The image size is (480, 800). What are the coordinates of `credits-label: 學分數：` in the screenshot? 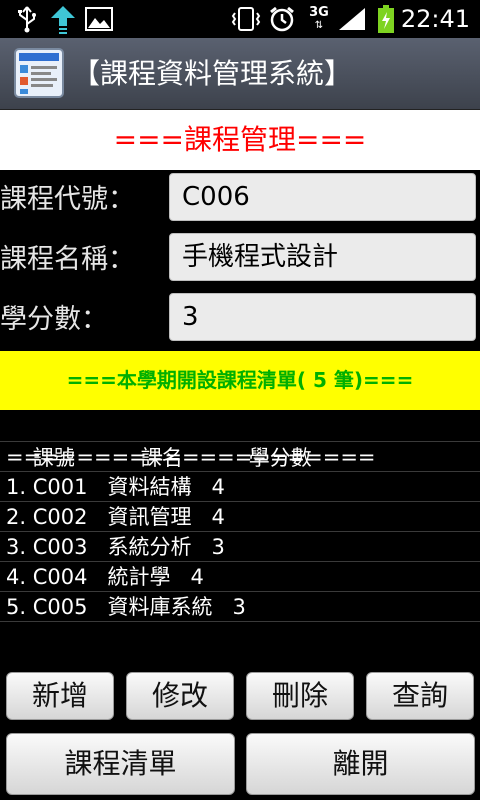 It's located at (54, 319).